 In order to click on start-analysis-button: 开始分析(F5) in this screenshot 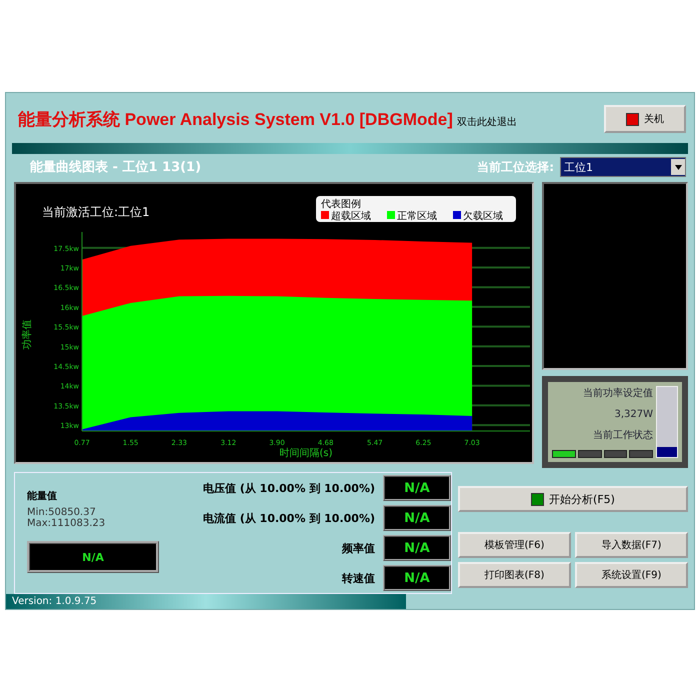, I will do `click(573, 499)`.